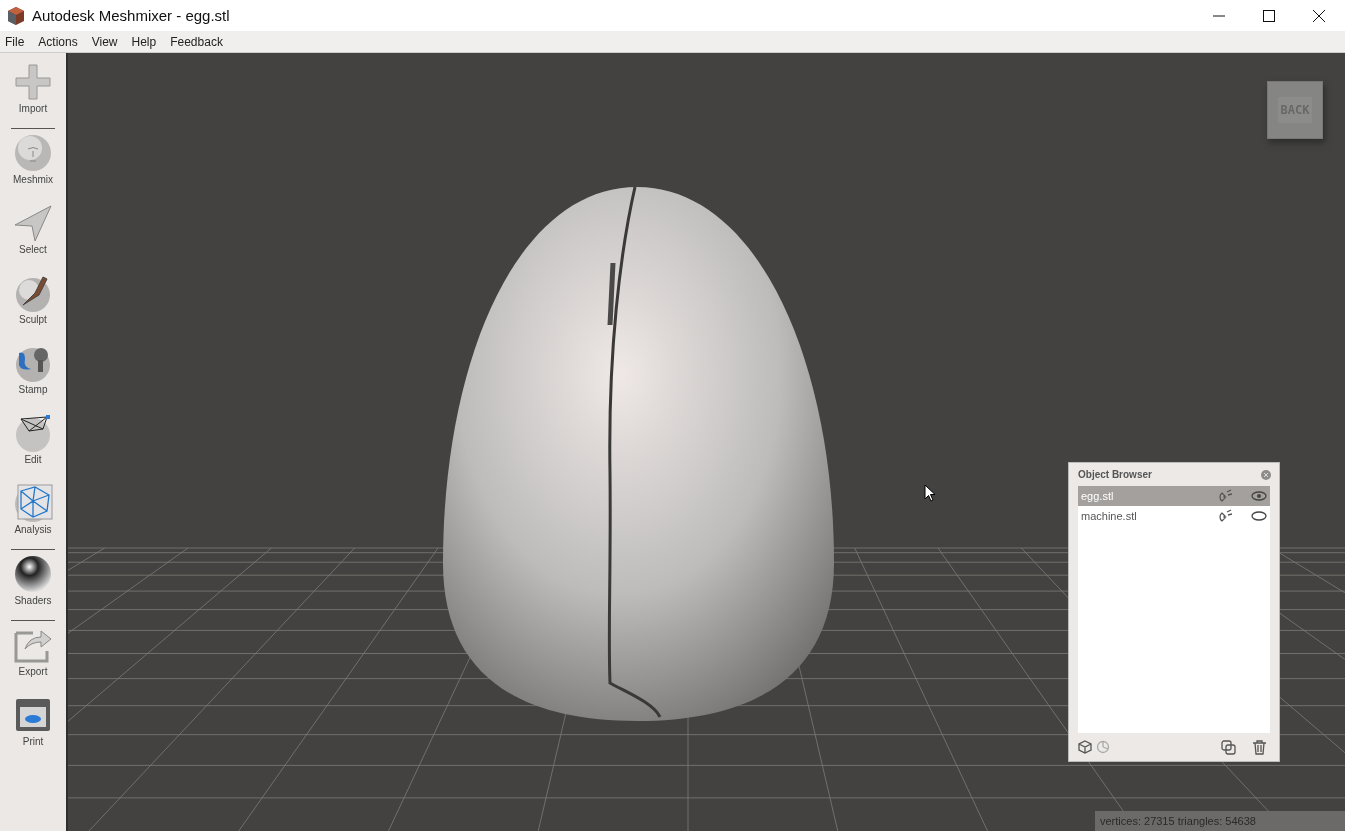 This screenshot has height=831, width=1345. I want to click on arrow-pointer-icon, so click(33, 223).